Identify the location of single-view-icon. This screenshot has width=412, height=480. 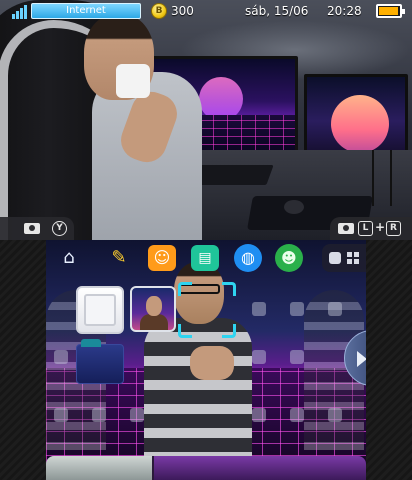
(335, 258).